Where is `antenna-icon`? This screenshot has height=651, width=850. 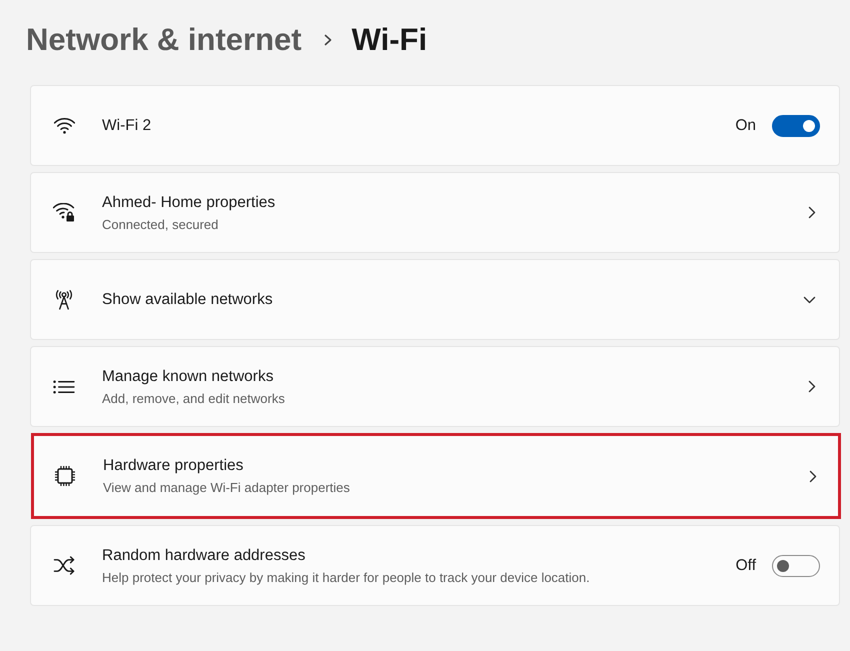 antenna-icon is located at coordinates (64, 300).